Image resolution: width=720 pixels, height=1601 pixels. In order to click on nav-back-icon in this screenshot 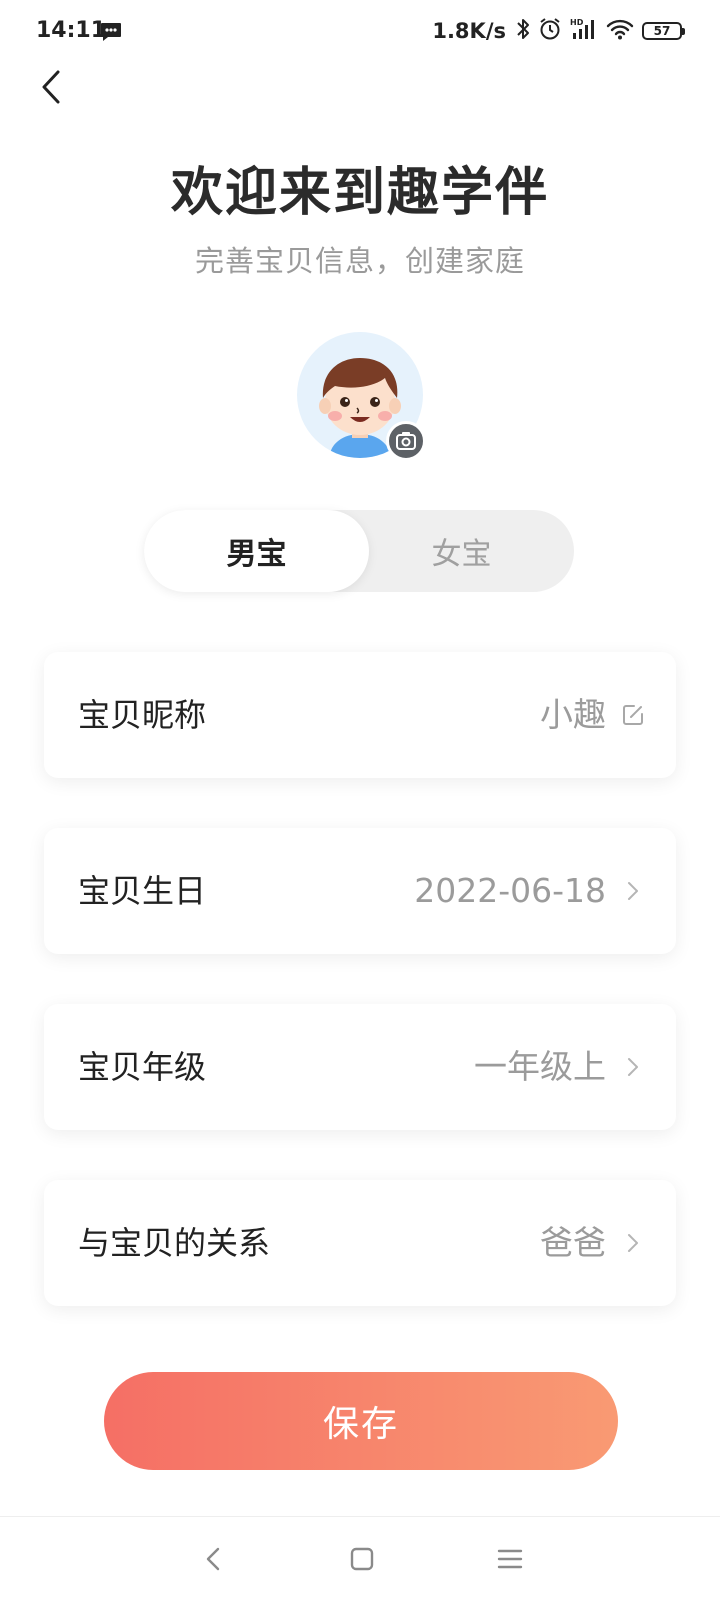, I will do `click(213, 1559)`.